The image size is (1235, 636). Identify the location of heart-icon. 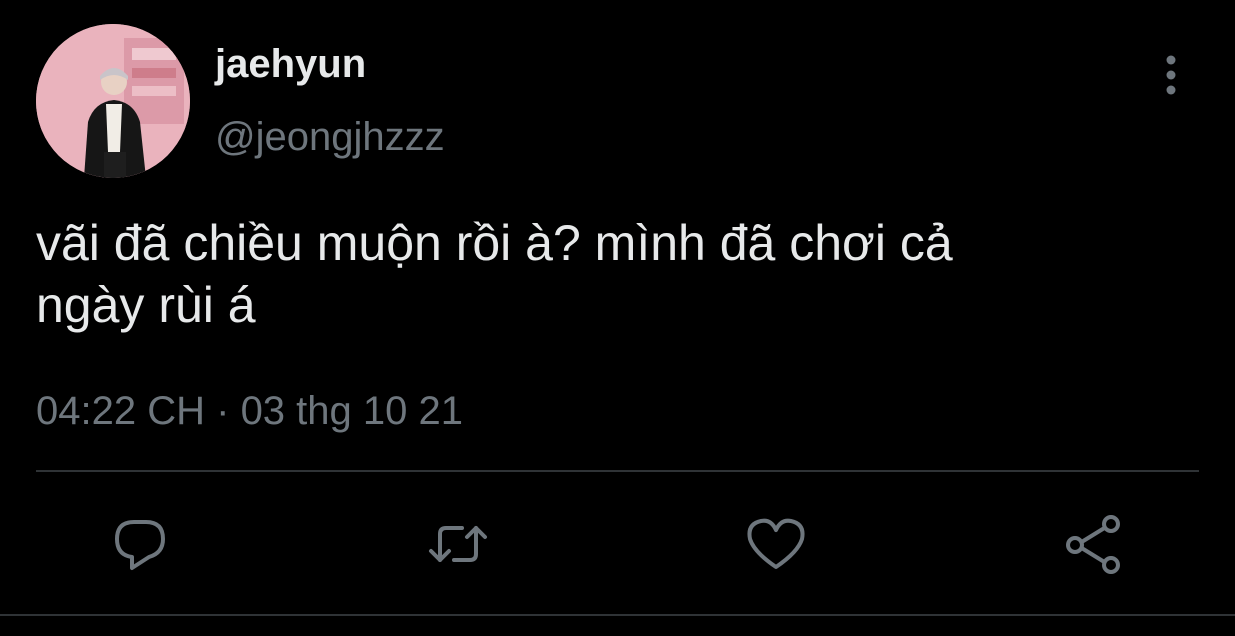
(776, 543).